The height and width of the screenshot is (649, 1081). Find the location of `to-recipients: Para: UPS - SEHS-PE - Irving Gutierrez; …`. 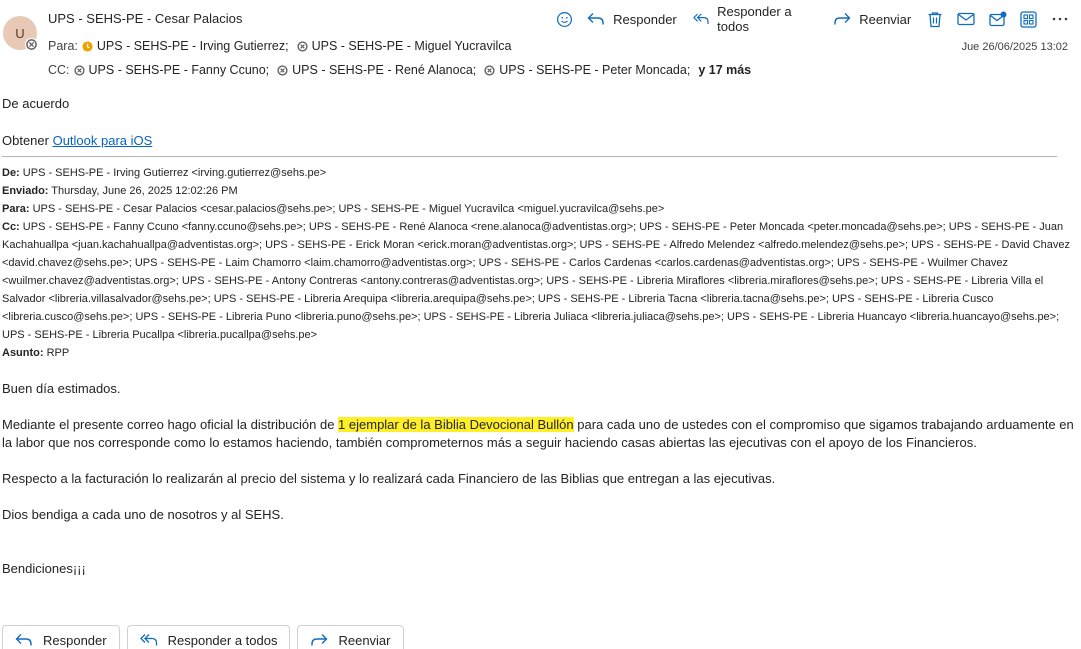

to-recipients: Para: UPS - SEHS-PE - Irving Gutierrez; … is located at coordinates (283, 46).